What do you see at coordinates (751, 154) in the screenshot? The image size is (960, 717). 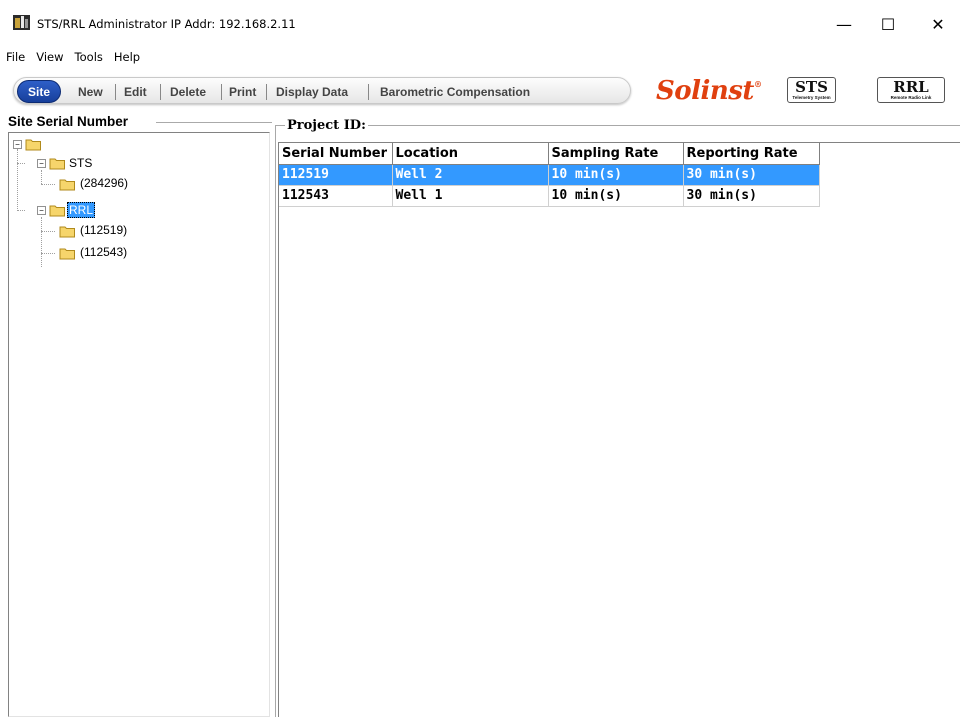 I see `column-header-reporting-rate: Reporting Rate` at bounding box center [751, 154].